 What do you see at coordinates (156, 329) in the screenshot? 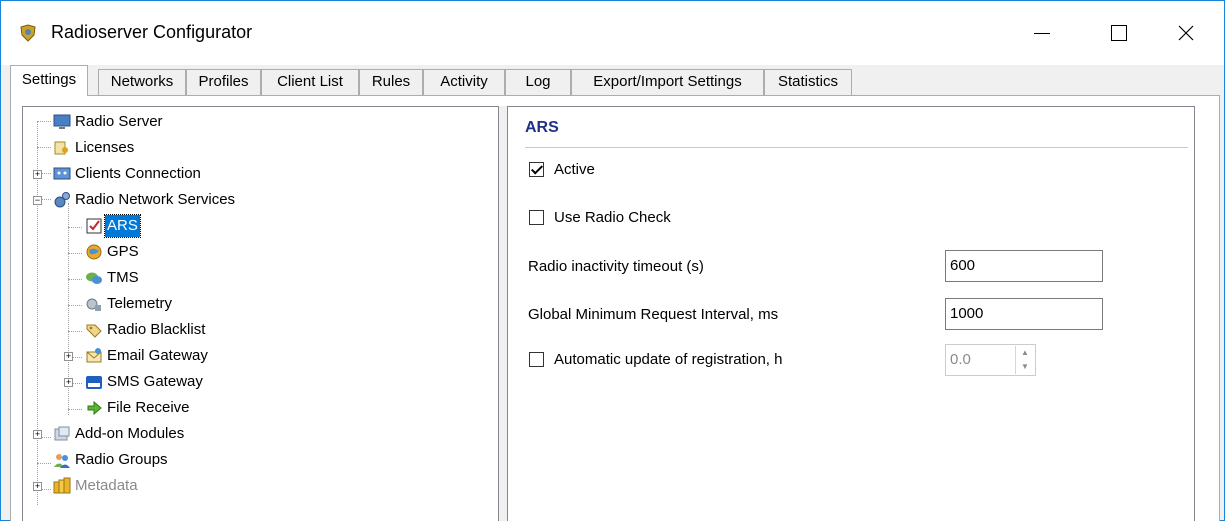
I see `tree-item-label: Radio Blacklist` at bounding box center [156, 329].